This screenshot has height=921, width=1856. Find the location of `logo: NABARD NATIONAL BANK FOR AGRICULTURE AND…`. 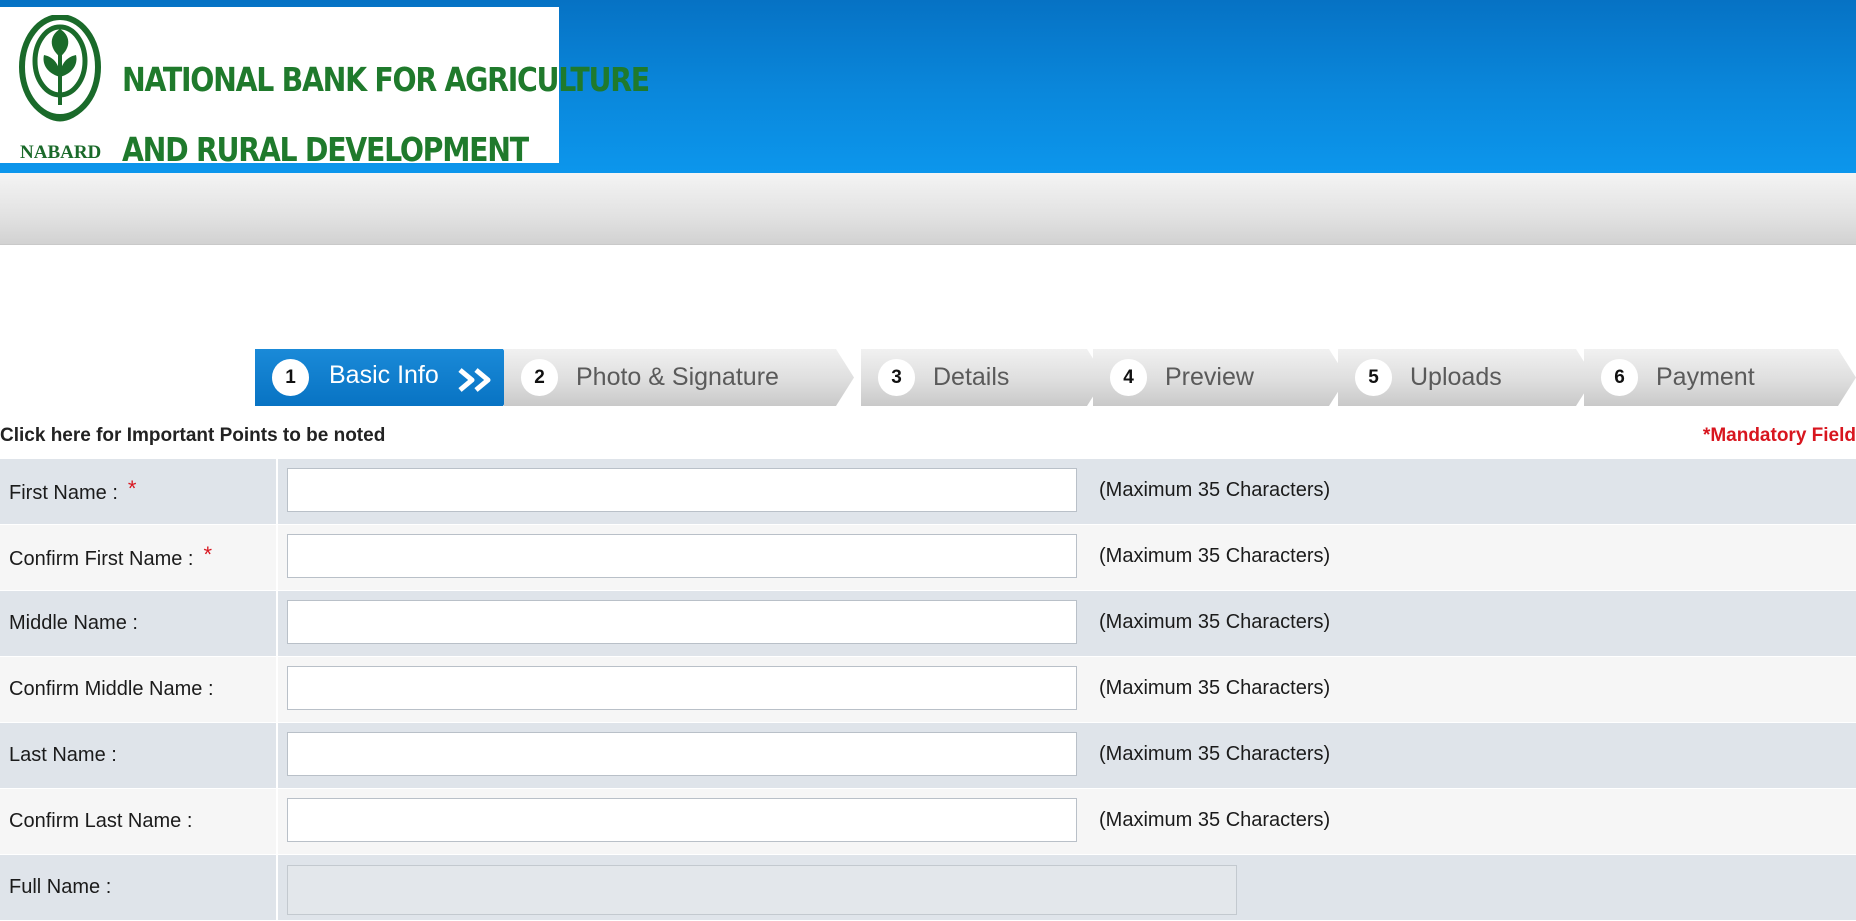

logo: NABARD NATIONAL BANK FOR AGRICULTURE AND… is located at coordinates (325, 88).